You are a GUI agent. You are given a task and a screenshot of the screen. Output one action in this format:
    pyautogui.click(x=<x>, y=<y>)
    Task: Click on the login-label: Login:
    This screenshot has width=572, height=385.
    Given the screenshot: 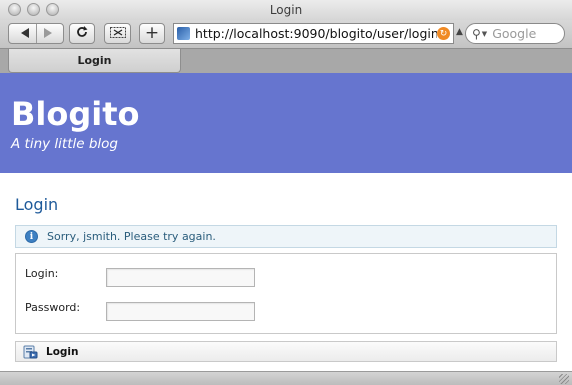 What is the action you would take?
    pyautogui.click(x=42, y=273)
    